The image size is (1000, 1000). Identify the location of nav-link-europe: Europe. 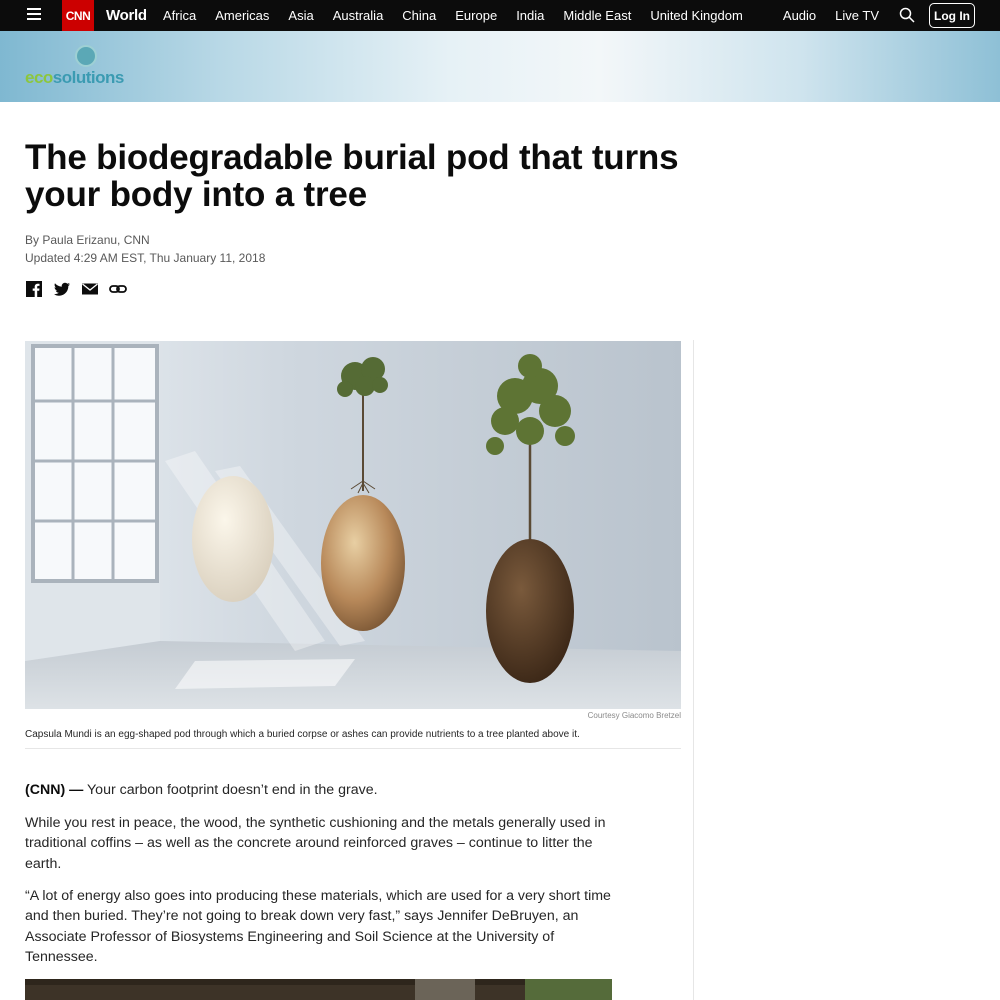
(476, 15).